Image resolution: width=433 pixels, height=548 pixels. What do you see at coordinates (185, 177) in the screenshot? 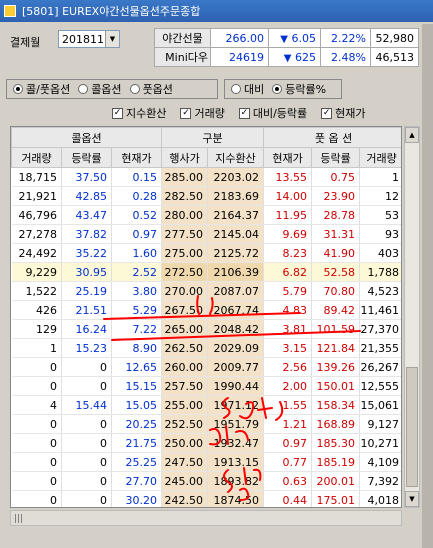
I see `table-cell: 285.00` at bounding box center [185, 177].